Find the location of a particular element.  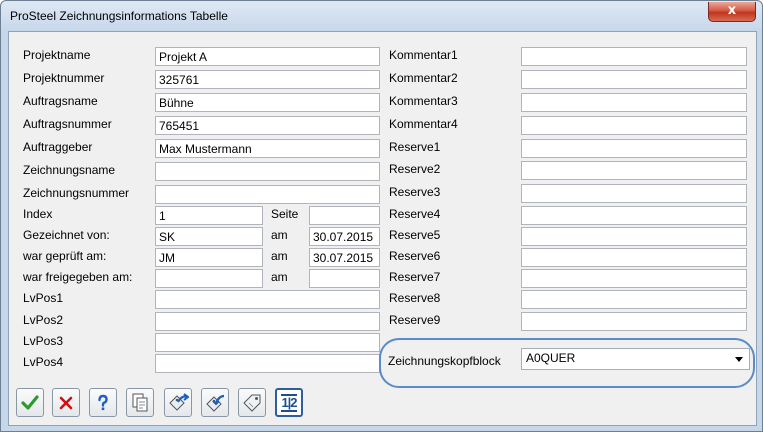

kommentar4-label: Kommentar4 is located at coordinates (423, 124).